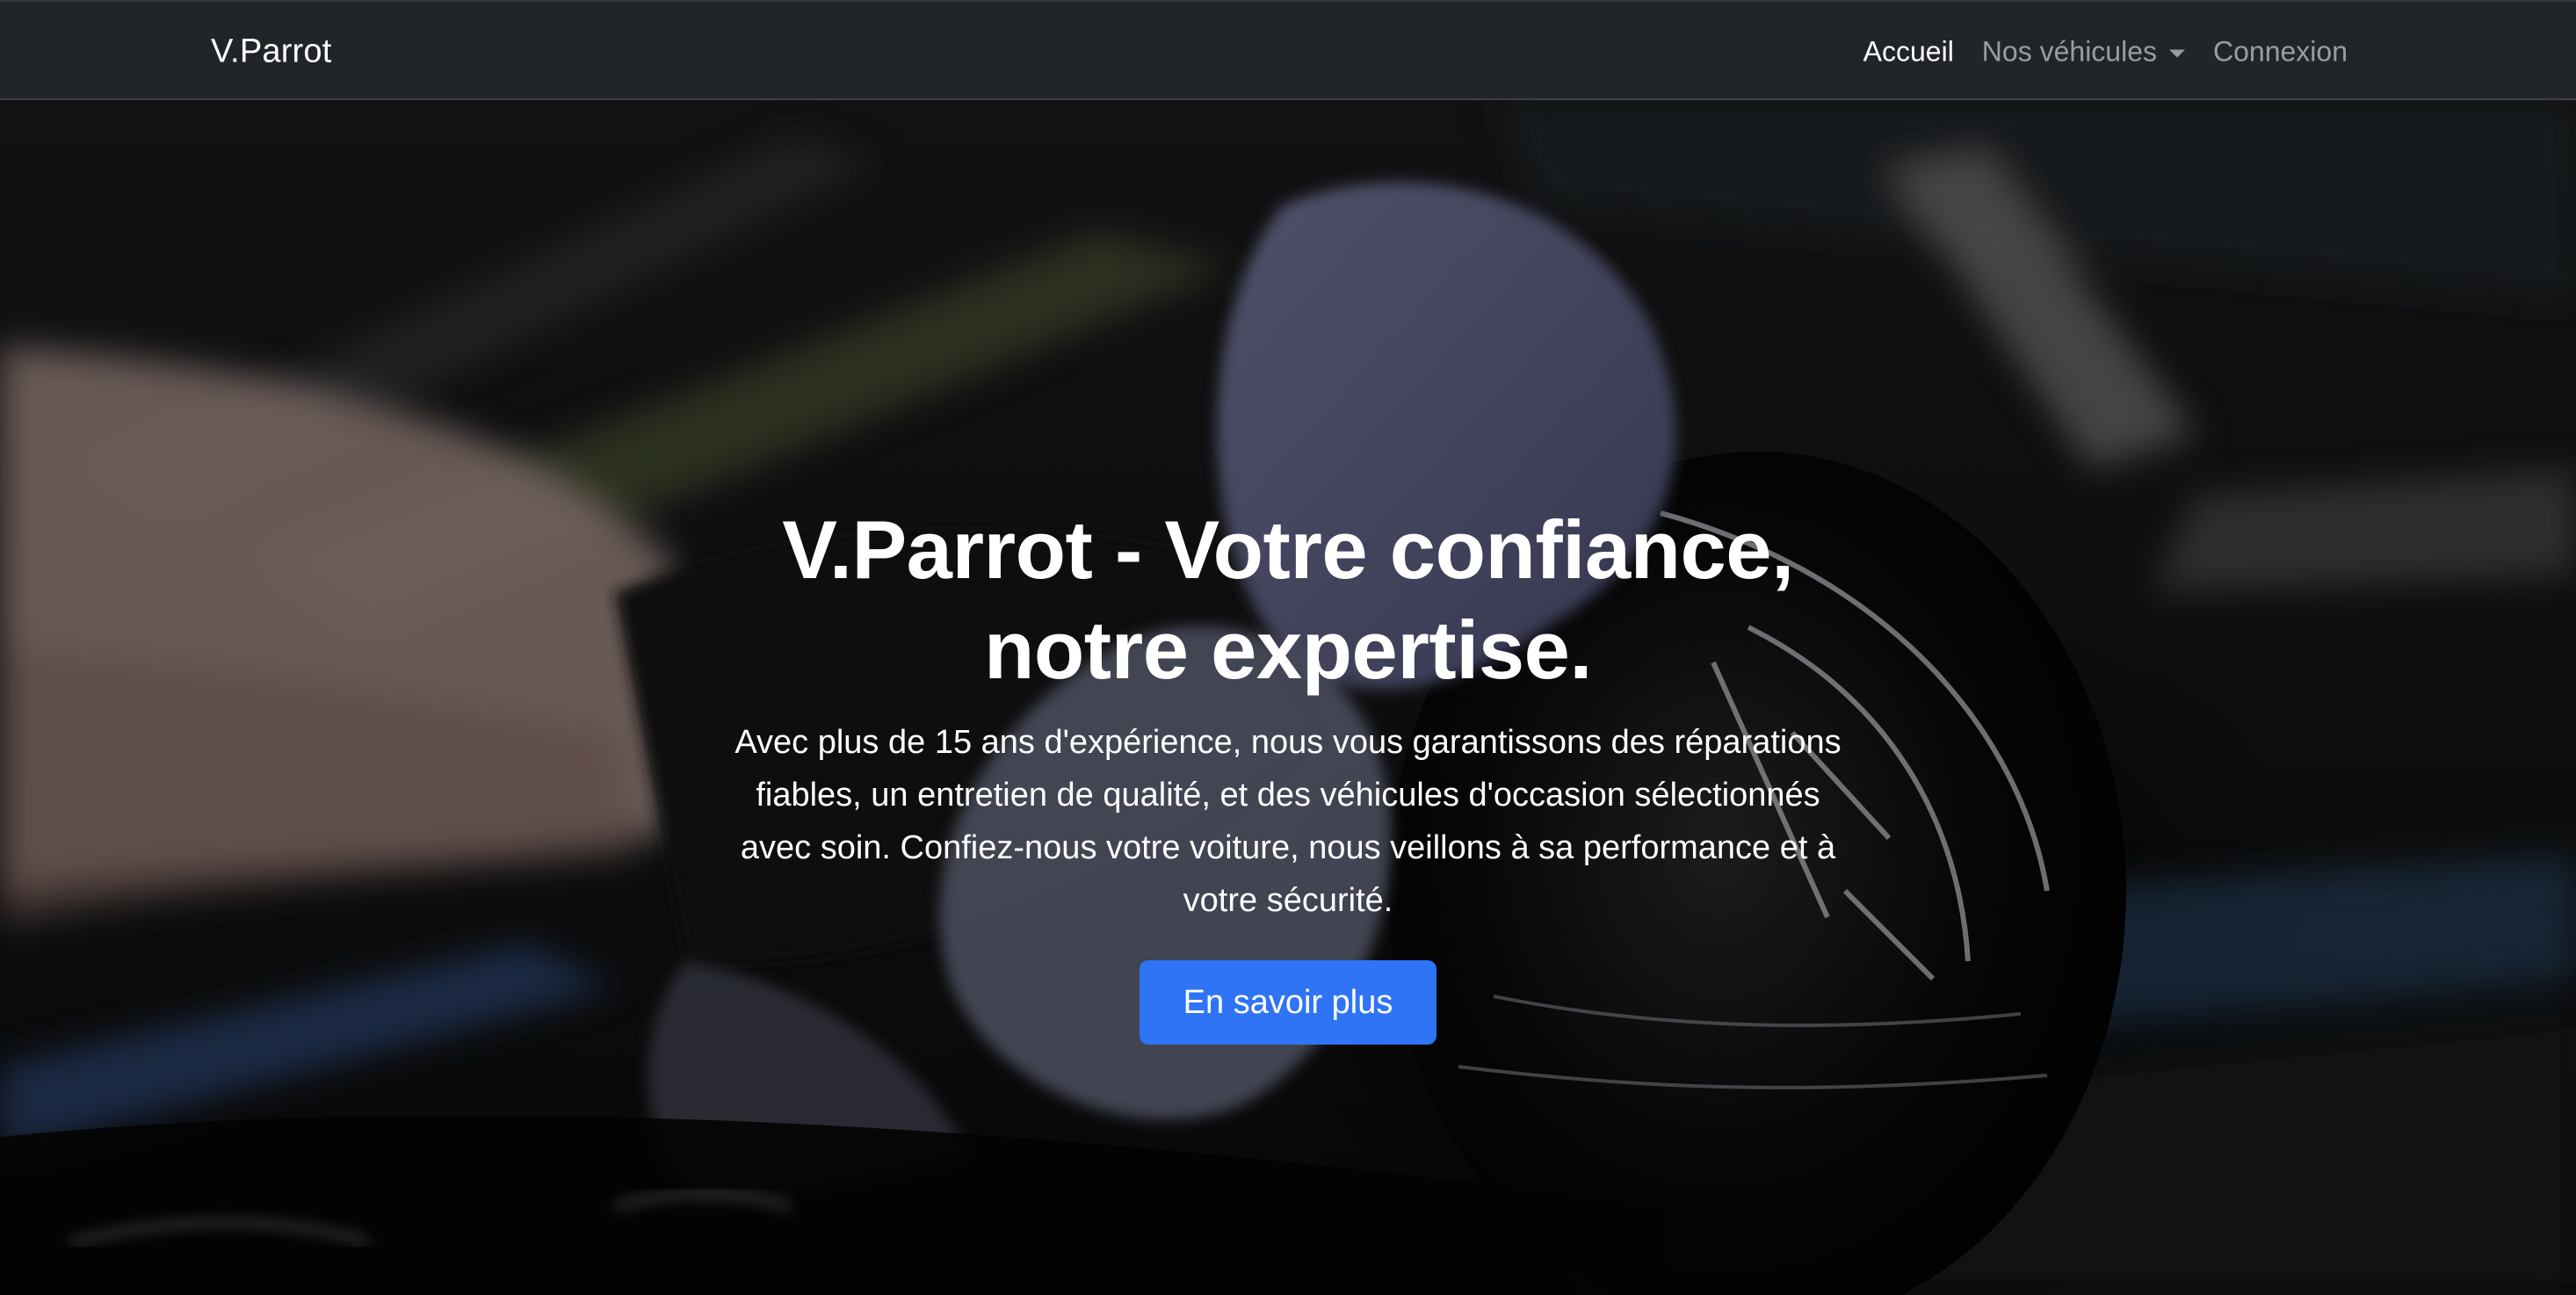 The image size is (2576, 1295). Describe the element at coordinates (1288, 50) in the screenshot. I see `top-navbar: V.Parrot Accueil Nos véhicules Connexion` at that location.